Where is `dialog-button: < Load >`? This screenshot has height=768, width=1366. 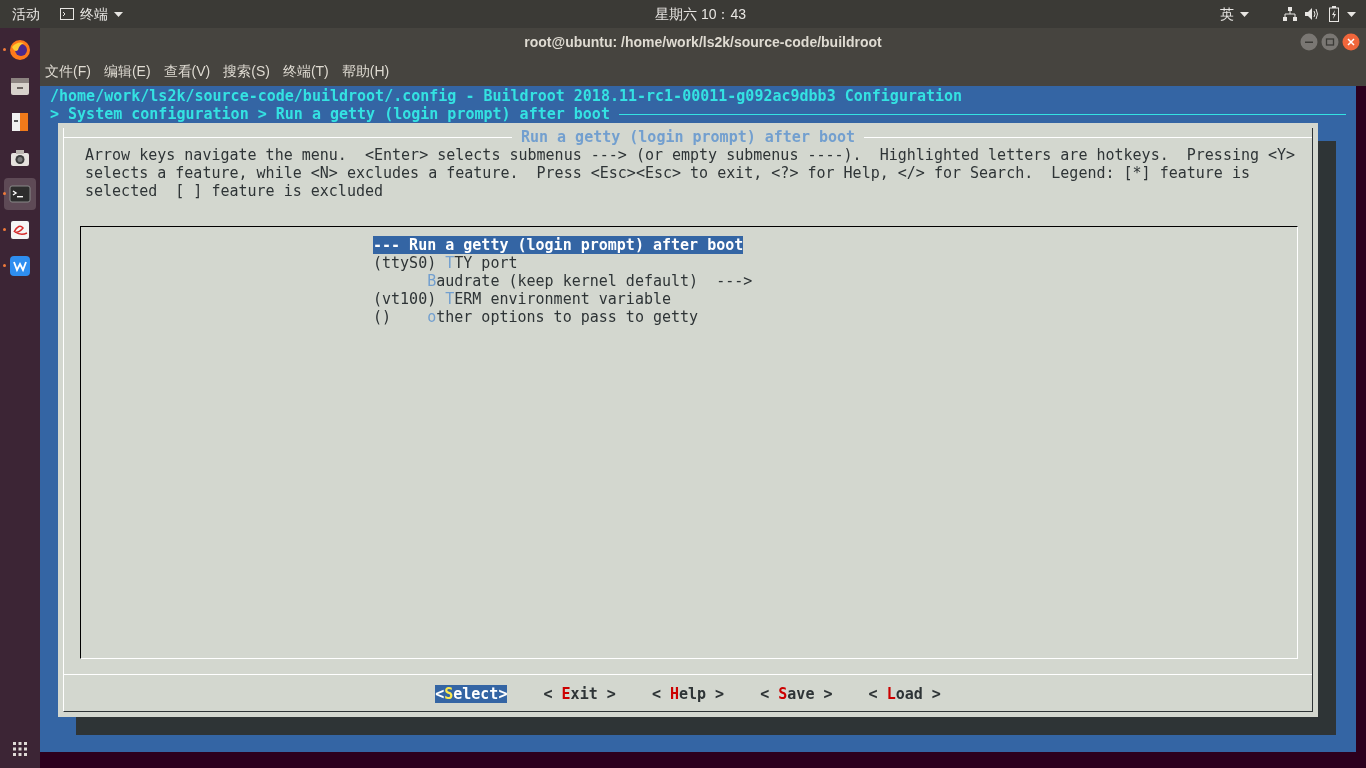
dialog-button: < Load > is located at coordinates (904, 694).